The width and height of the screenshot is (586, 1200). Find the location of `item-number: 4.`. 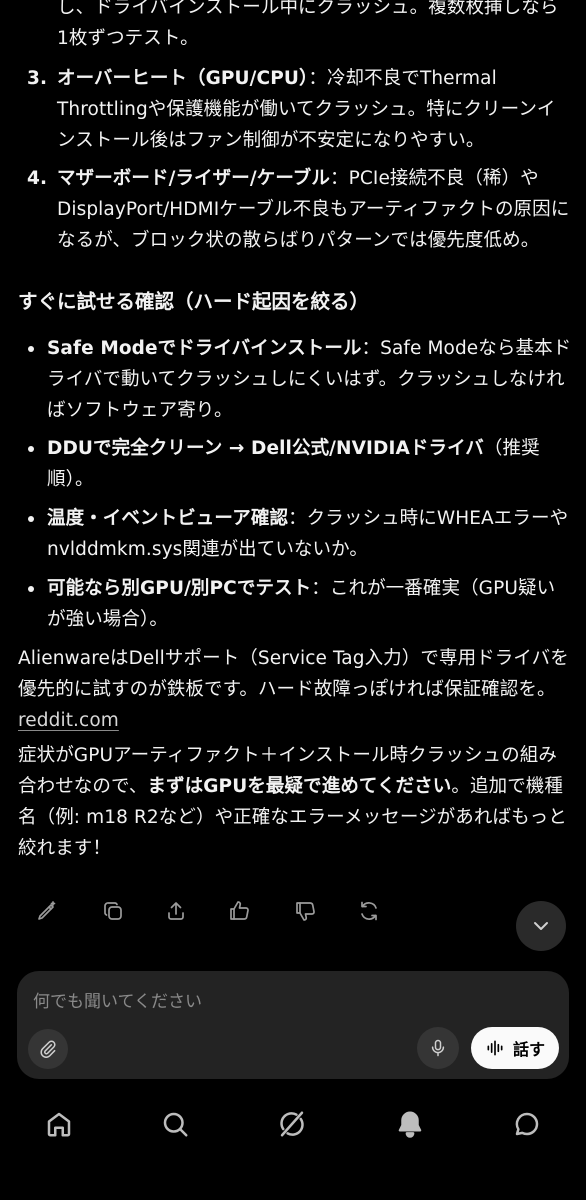

item-number: 4. is located at coordinates (37, 178).